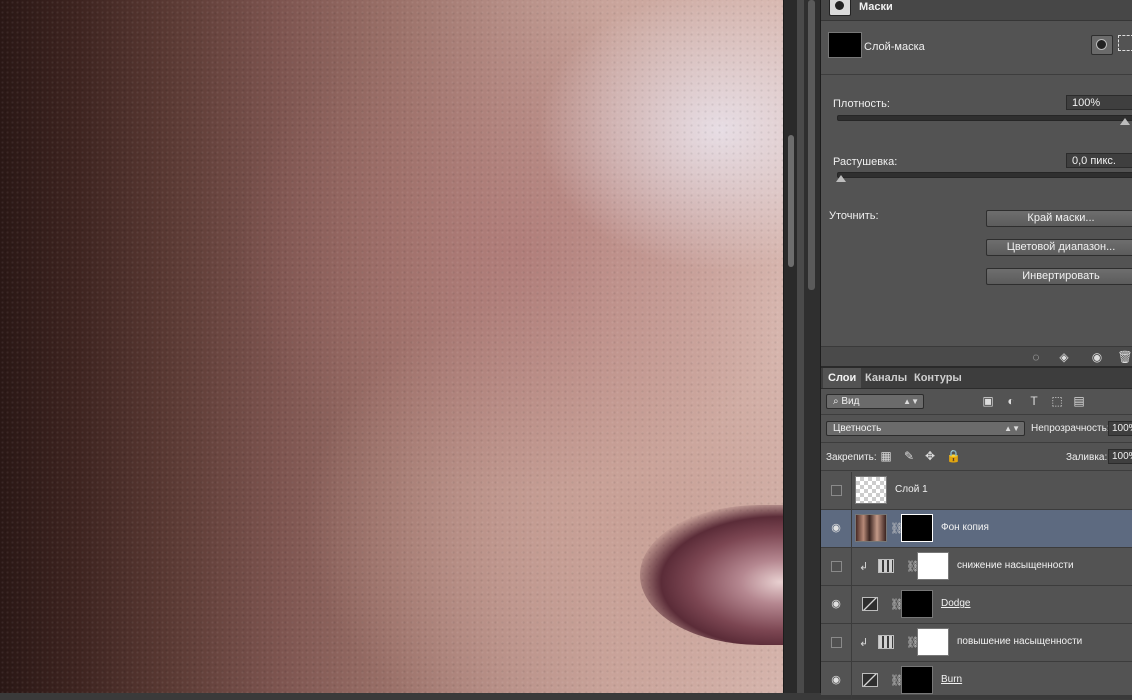  I want to click on scrollbar-thumb, so click(791, 201).